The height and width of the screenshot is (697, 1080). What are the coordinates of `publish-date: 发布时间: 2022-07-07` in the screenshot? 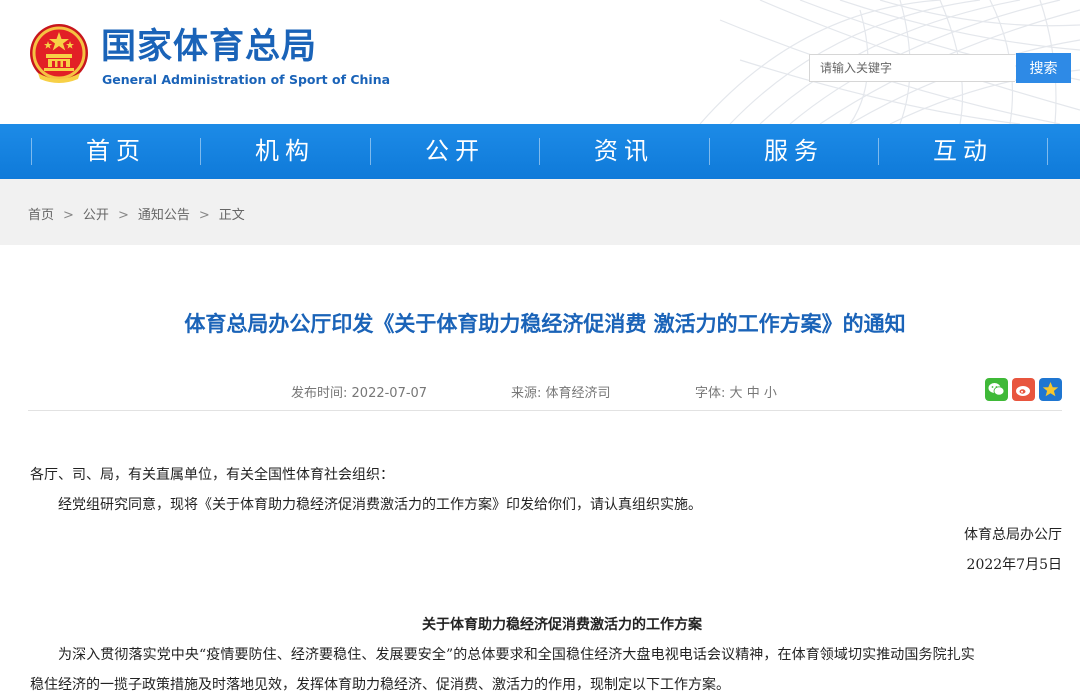 It's located at (359, 391).